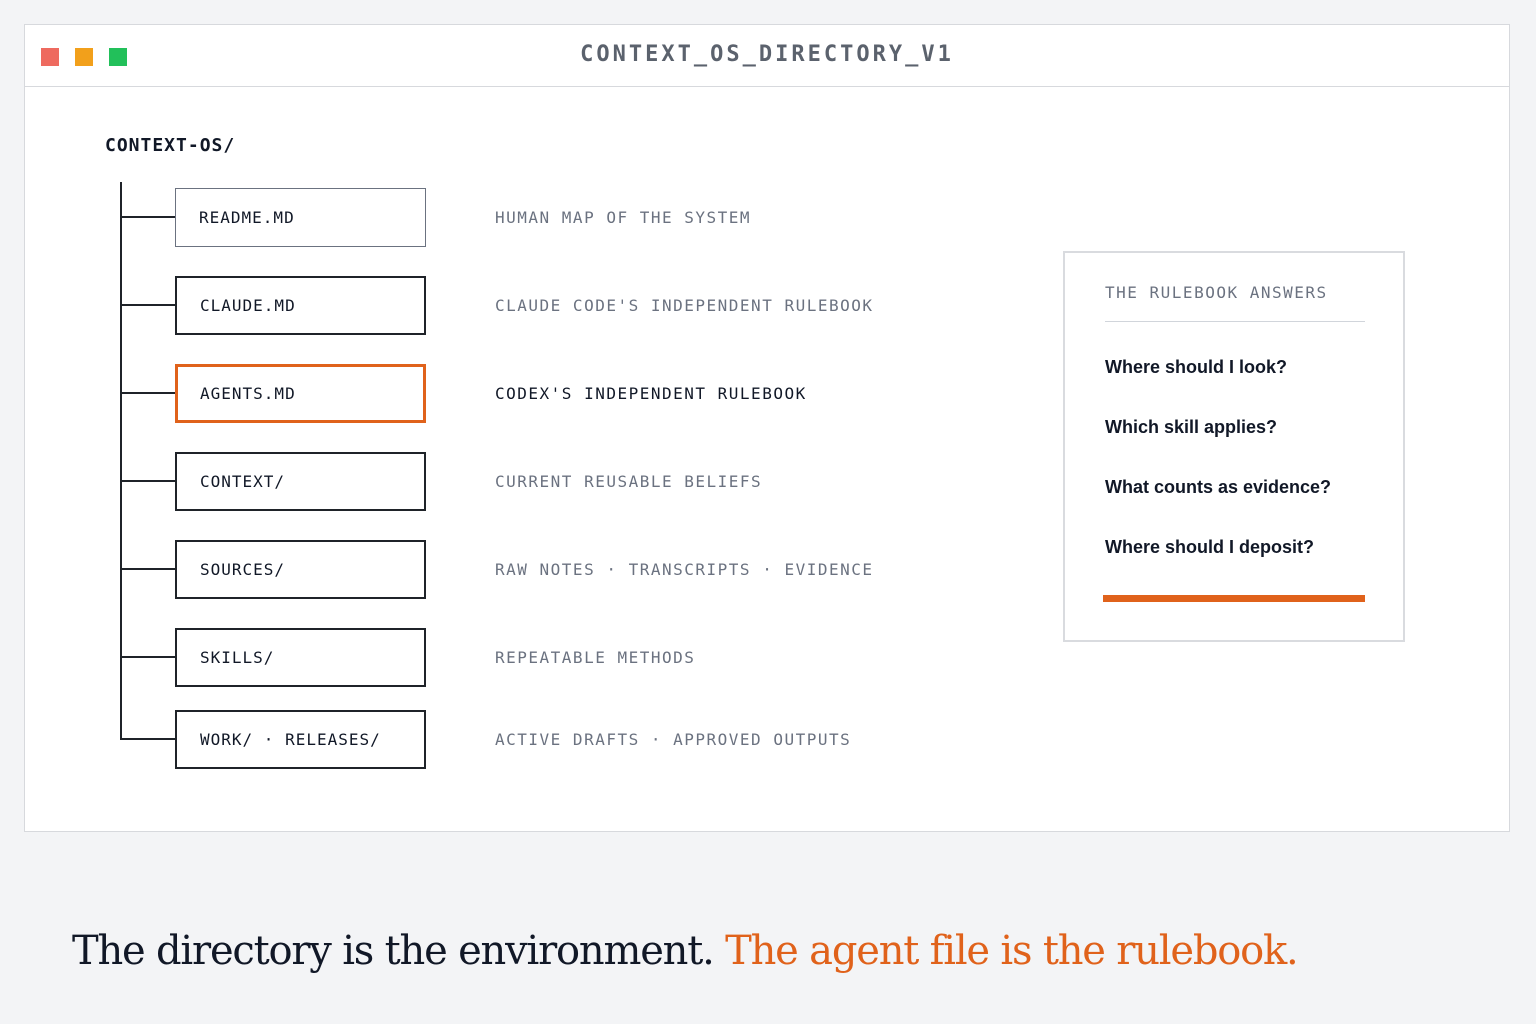 This screenshot has width=1536, height=1024. What do you see at coordinates (1216, 292) in the screenshot?
I see `panel-title: THE RULEBOOK ANSWERS` at bounding box center [1216, 292].